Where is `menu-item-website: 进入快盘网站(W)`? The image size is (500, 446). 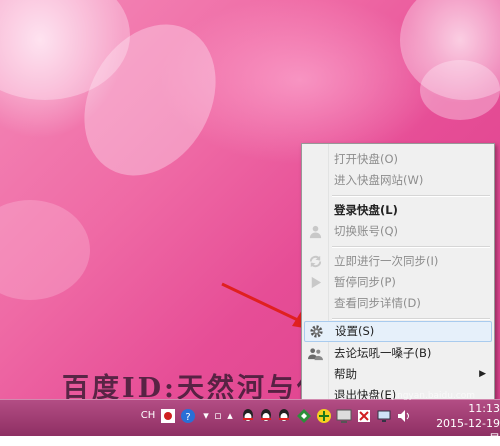 menu-item-website: 进入快盘网站(W) is located at coordinates (397, 180).